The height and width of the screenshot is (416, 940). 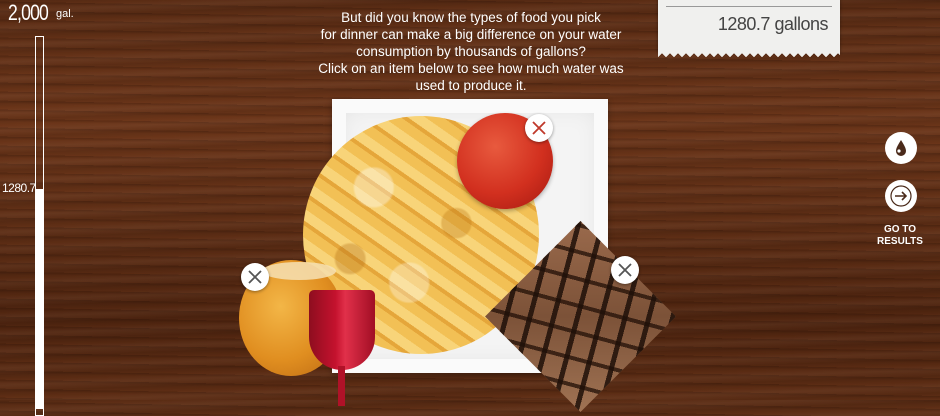 I want to click on water-gauge-fill, so click(x=39, y=299).